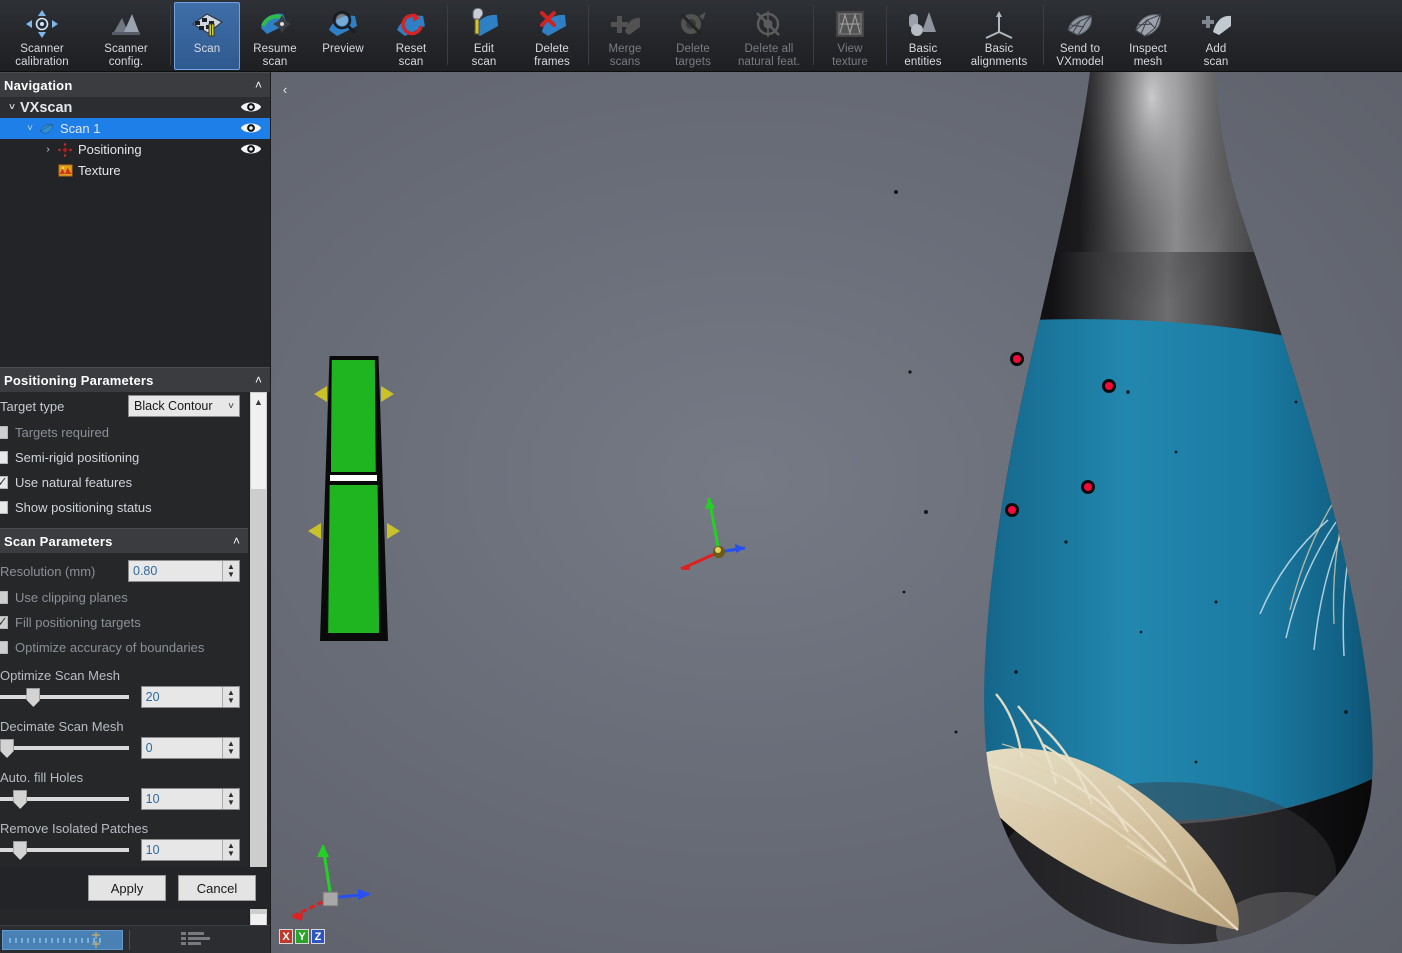 Image resolution: width=1402 pixels, height=953 pixels. I want to click on dialog-footer: Apply Cancel, so click(135, 888).